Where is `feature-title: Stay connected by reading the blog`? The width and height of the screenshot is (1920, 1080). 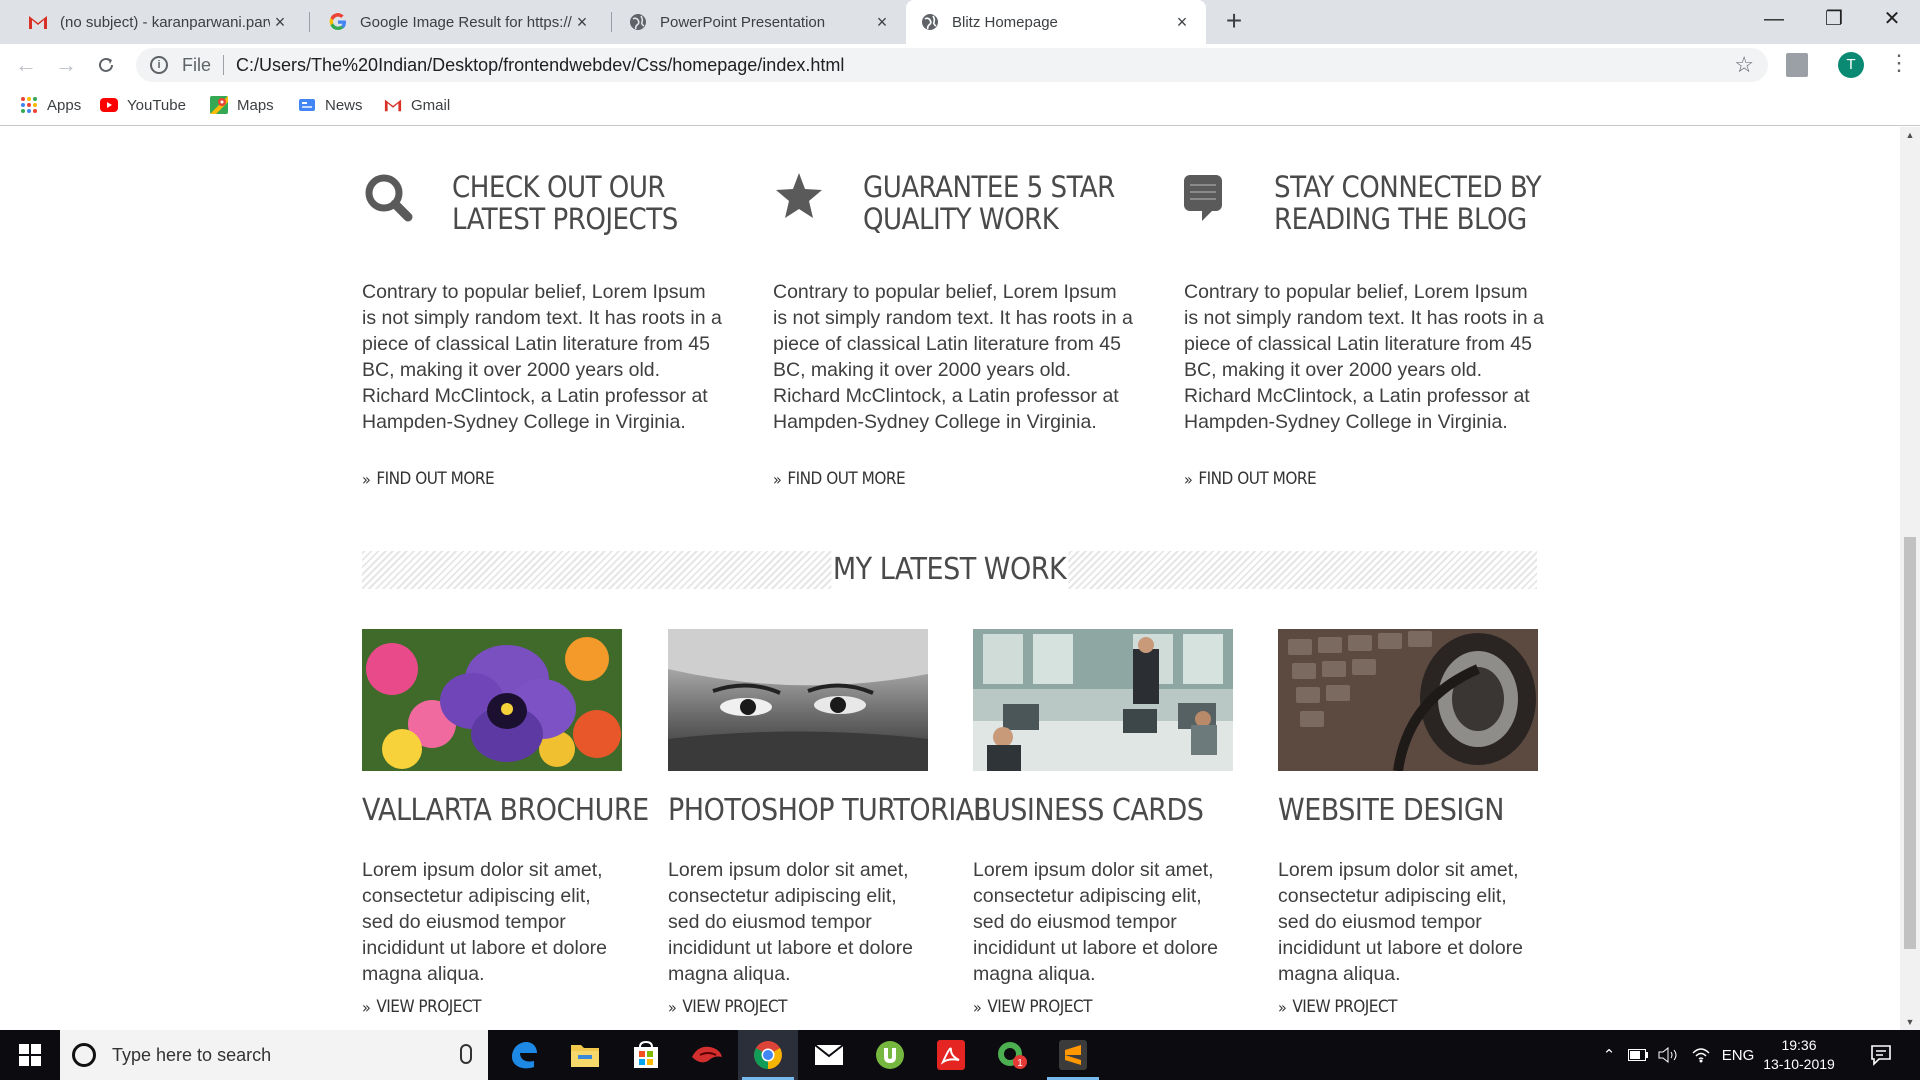 feature-title: Stay connected by reading the blog is located at coordinates (1408, 203).